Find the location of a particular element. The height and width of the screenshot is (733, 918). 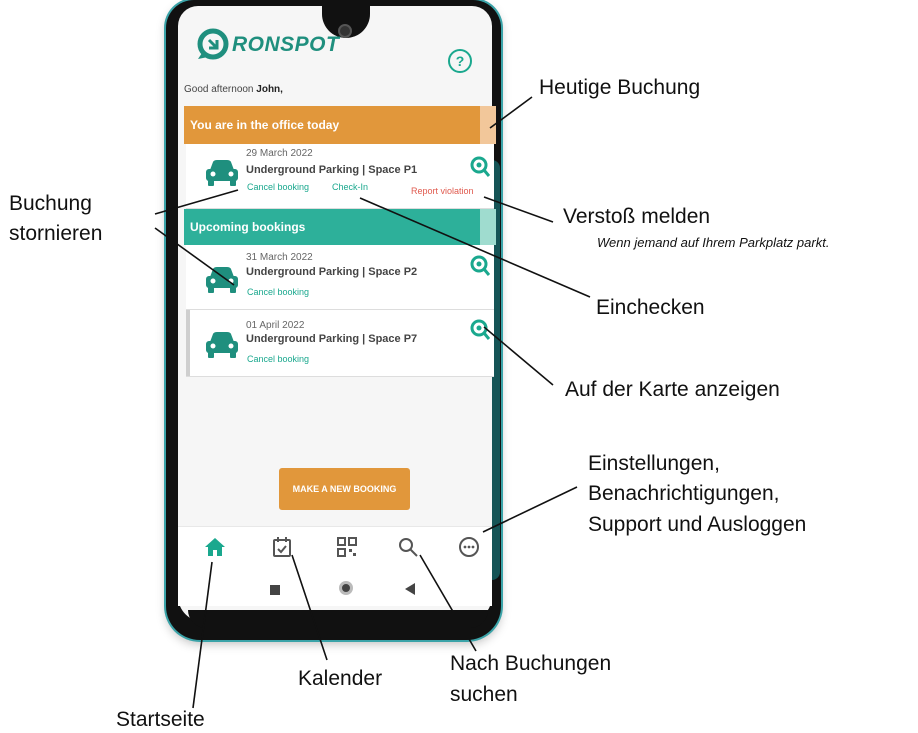

logo-text: RONSPOT is located at coordinates (286, 44).